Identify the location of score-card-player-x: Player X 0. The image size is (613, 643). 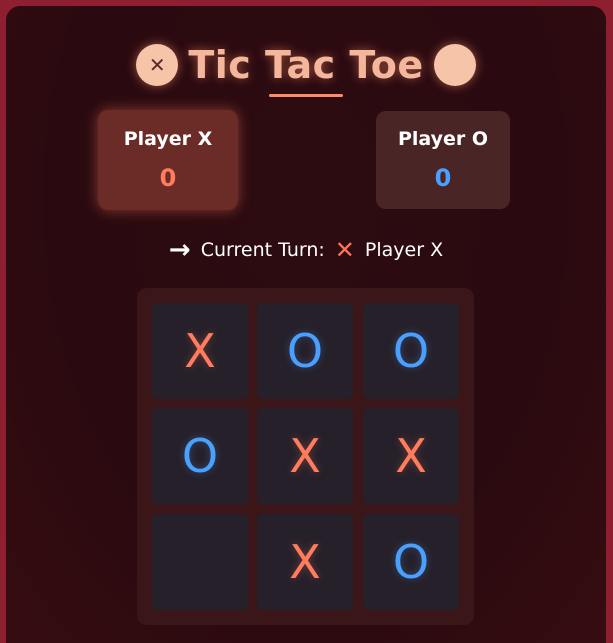
(168, 160).